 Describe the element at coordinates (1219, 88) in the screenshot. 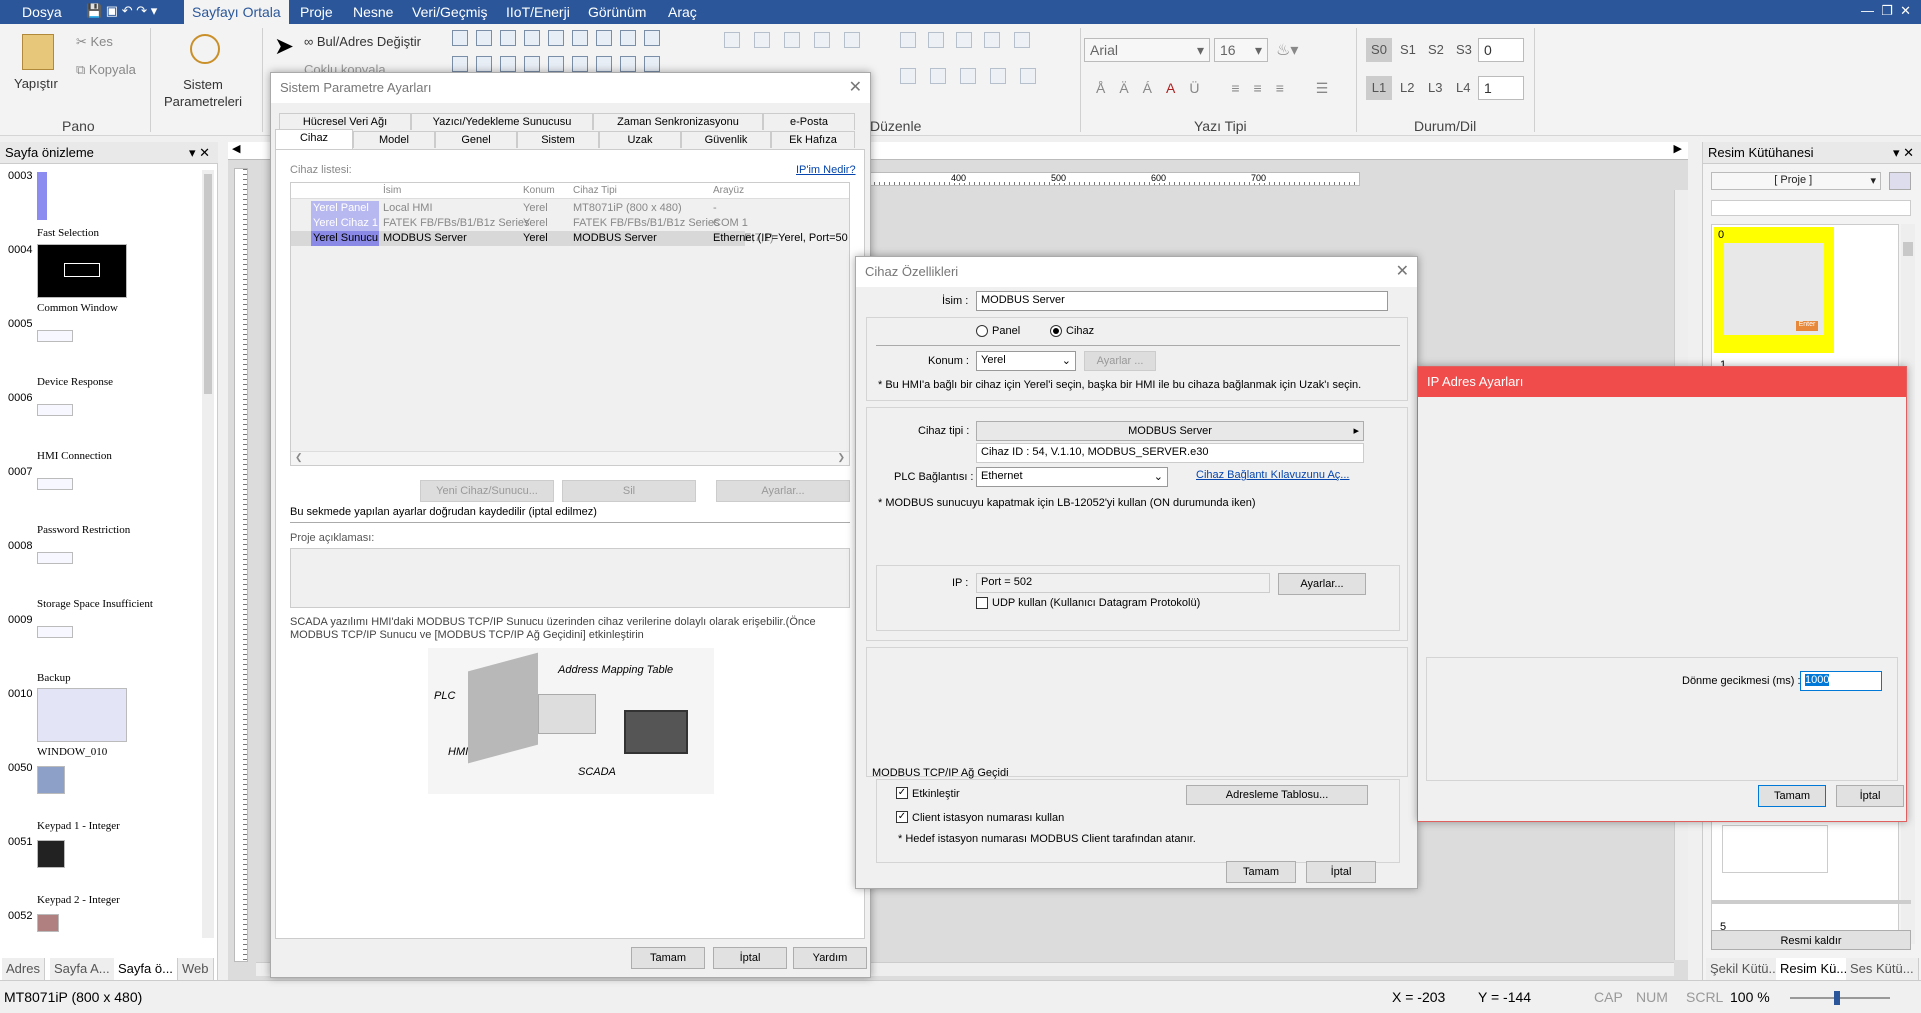

I see `font-style-tools: ÅÄÁAÜ ≡≡≡ ☰` at that location.